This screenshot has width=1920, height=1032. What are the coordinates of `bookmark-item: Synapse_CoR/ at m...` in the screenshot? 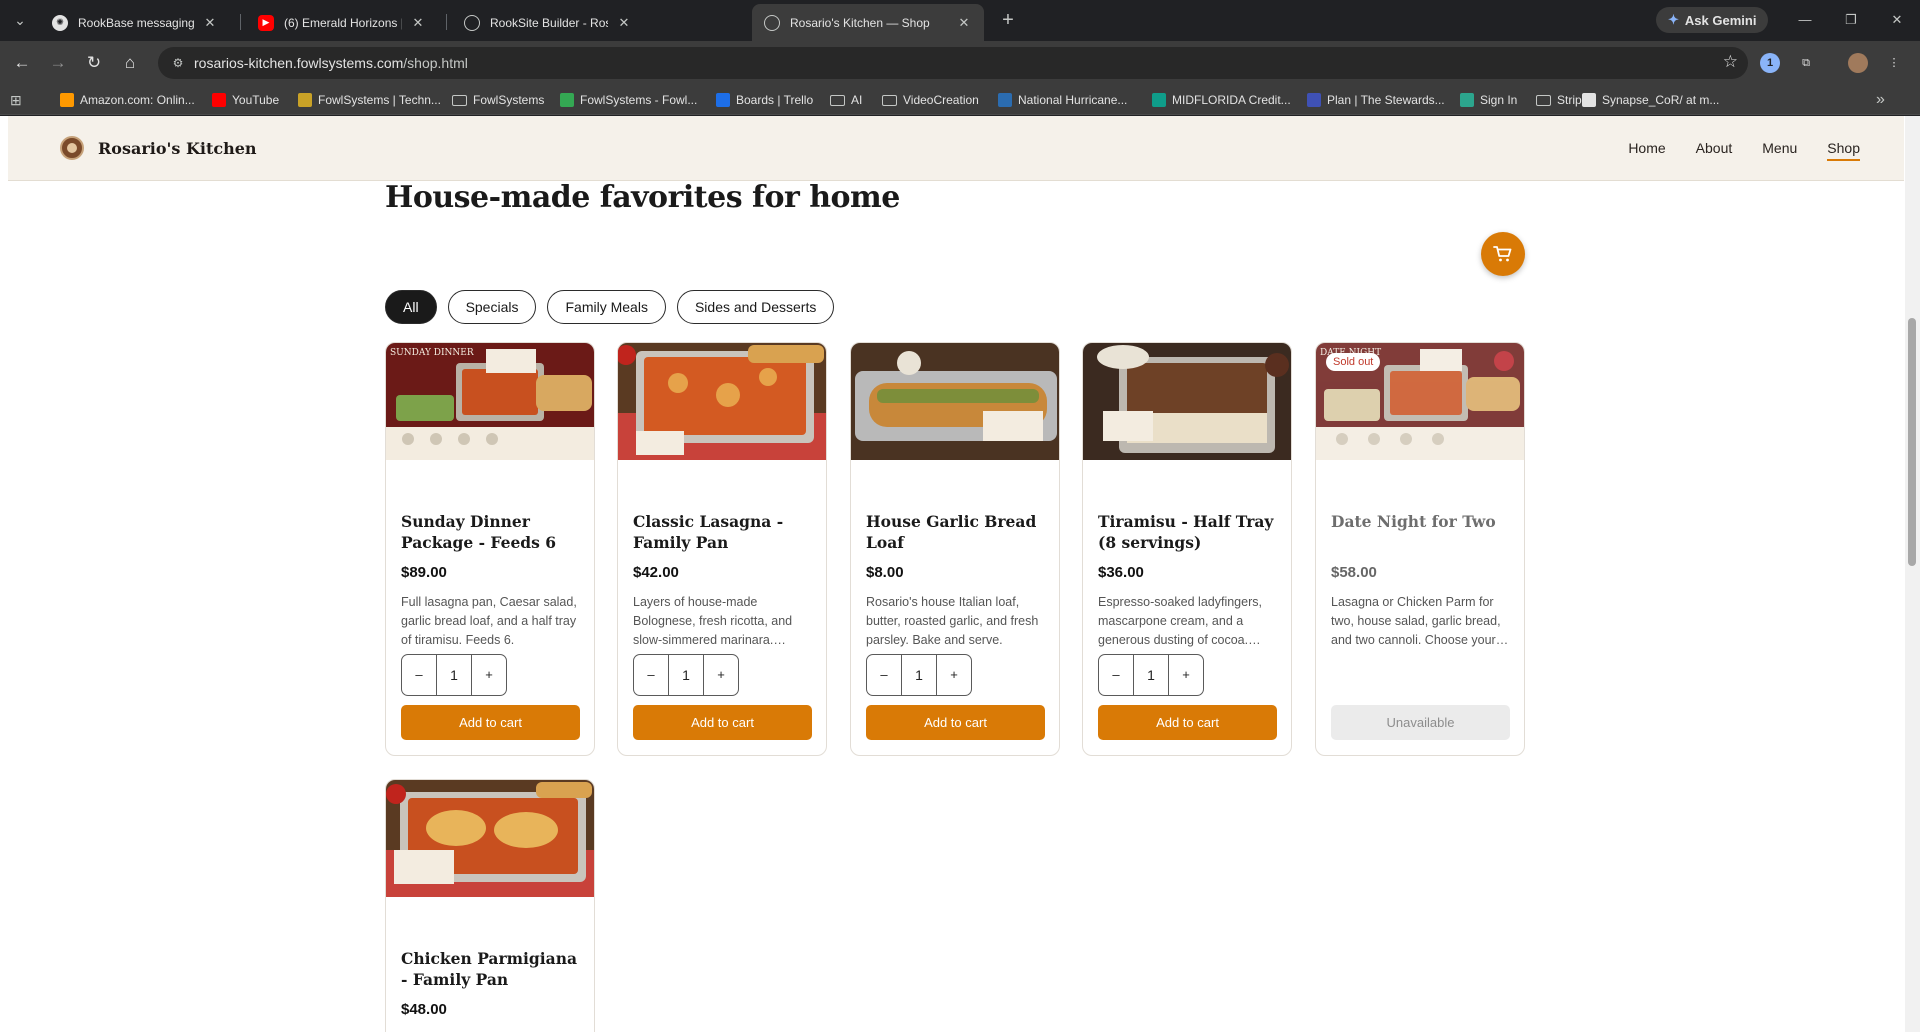 It's located at (1650, 100).